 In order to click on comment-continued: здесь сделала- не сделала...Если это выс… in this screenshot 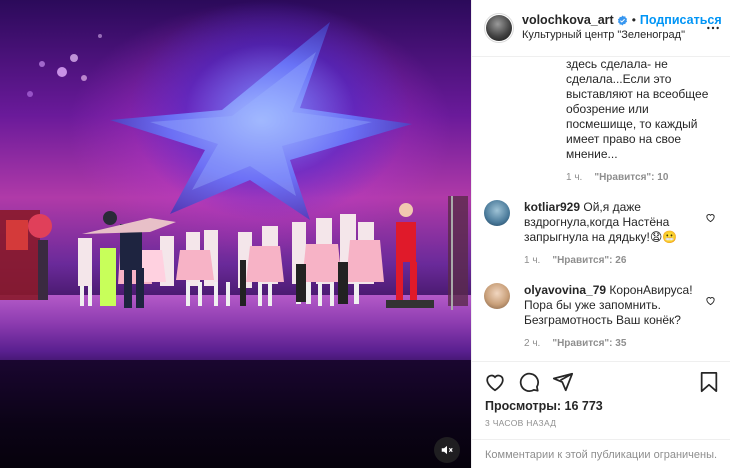, I will do `click(641, 120)`.